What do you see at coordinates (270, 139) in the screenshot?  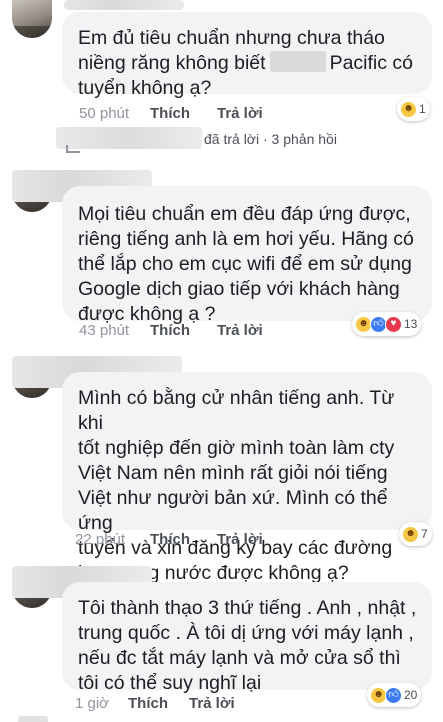 I see `replies-summary-text: đã trả lời · 3 phản hồi` at bounding box center [270, 139].